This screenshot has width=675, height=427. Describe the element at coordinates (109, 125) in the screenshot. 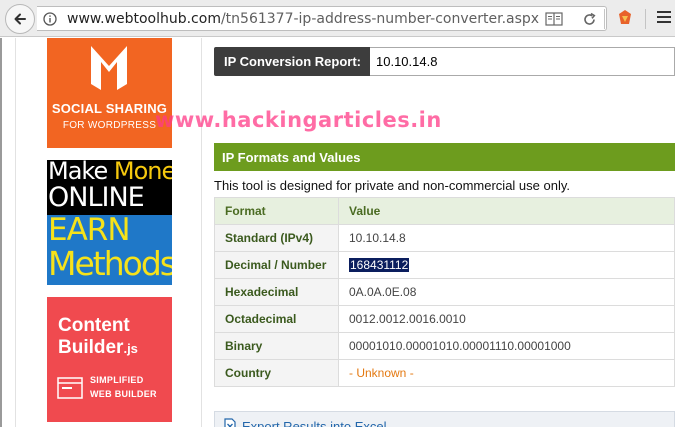

I see `ad-line: FOR WORDPRESS` at that location.